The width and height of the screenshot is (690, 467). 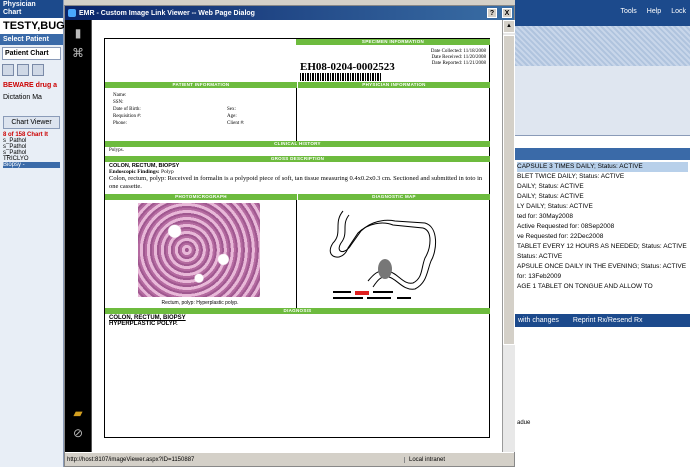 I want to click on list-item: Active Requested for: 08Sep2008, so click(x=602, y=227).